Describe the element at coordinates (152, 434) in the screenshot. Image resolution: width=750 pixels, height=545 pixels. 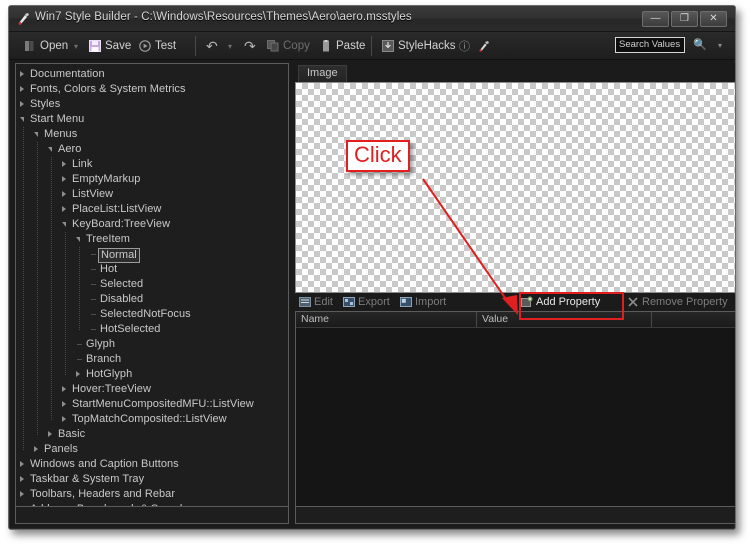
I see `tree-item: Basic` at that location.